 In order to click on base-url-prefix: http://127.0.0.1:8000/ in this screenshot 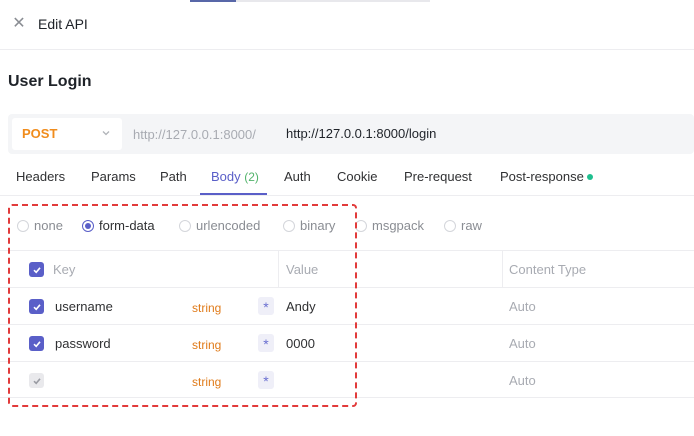, I will do `click(194, 134)`.